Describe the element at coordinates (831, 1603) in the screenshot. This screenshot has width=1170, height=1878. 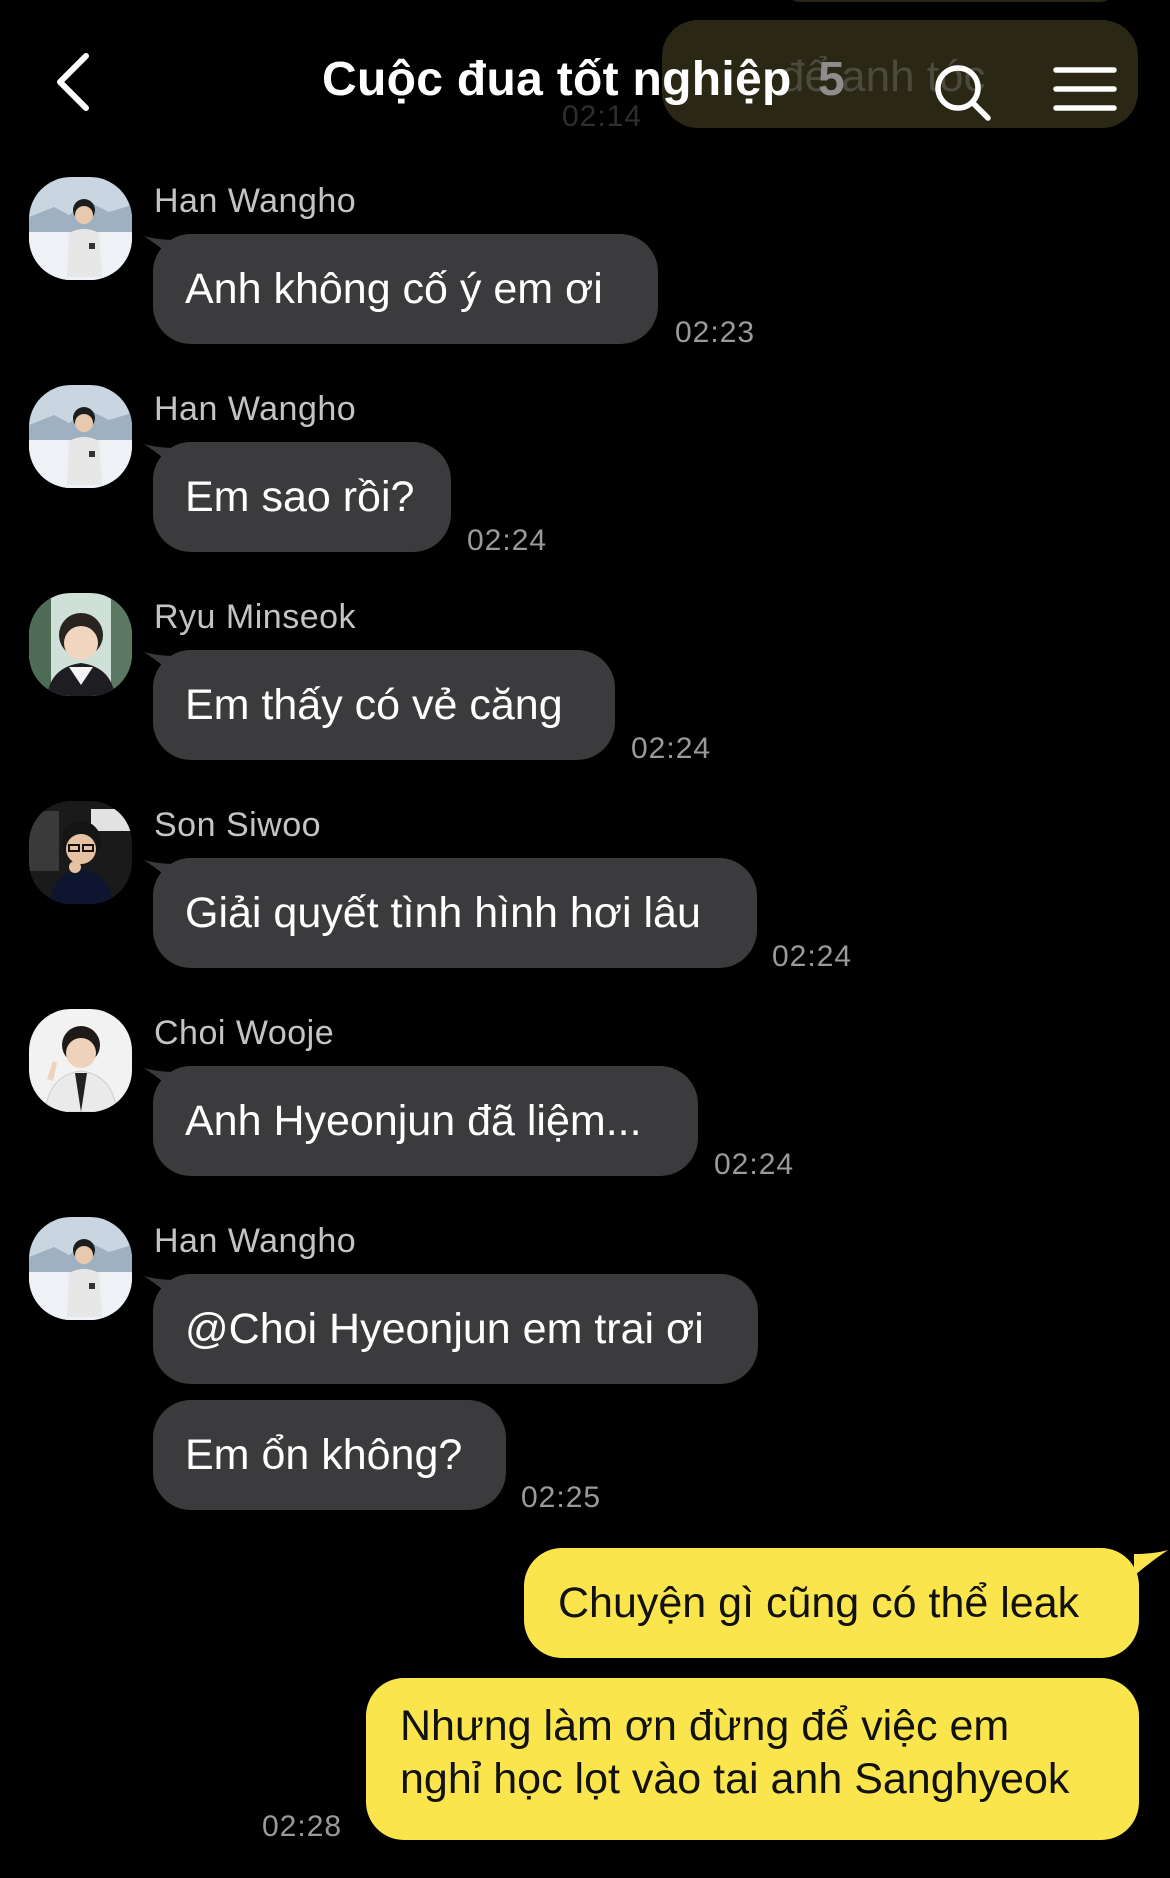
I see `outgoing-message-bubble: Chuyện gì cũng có thể leak` at that location.